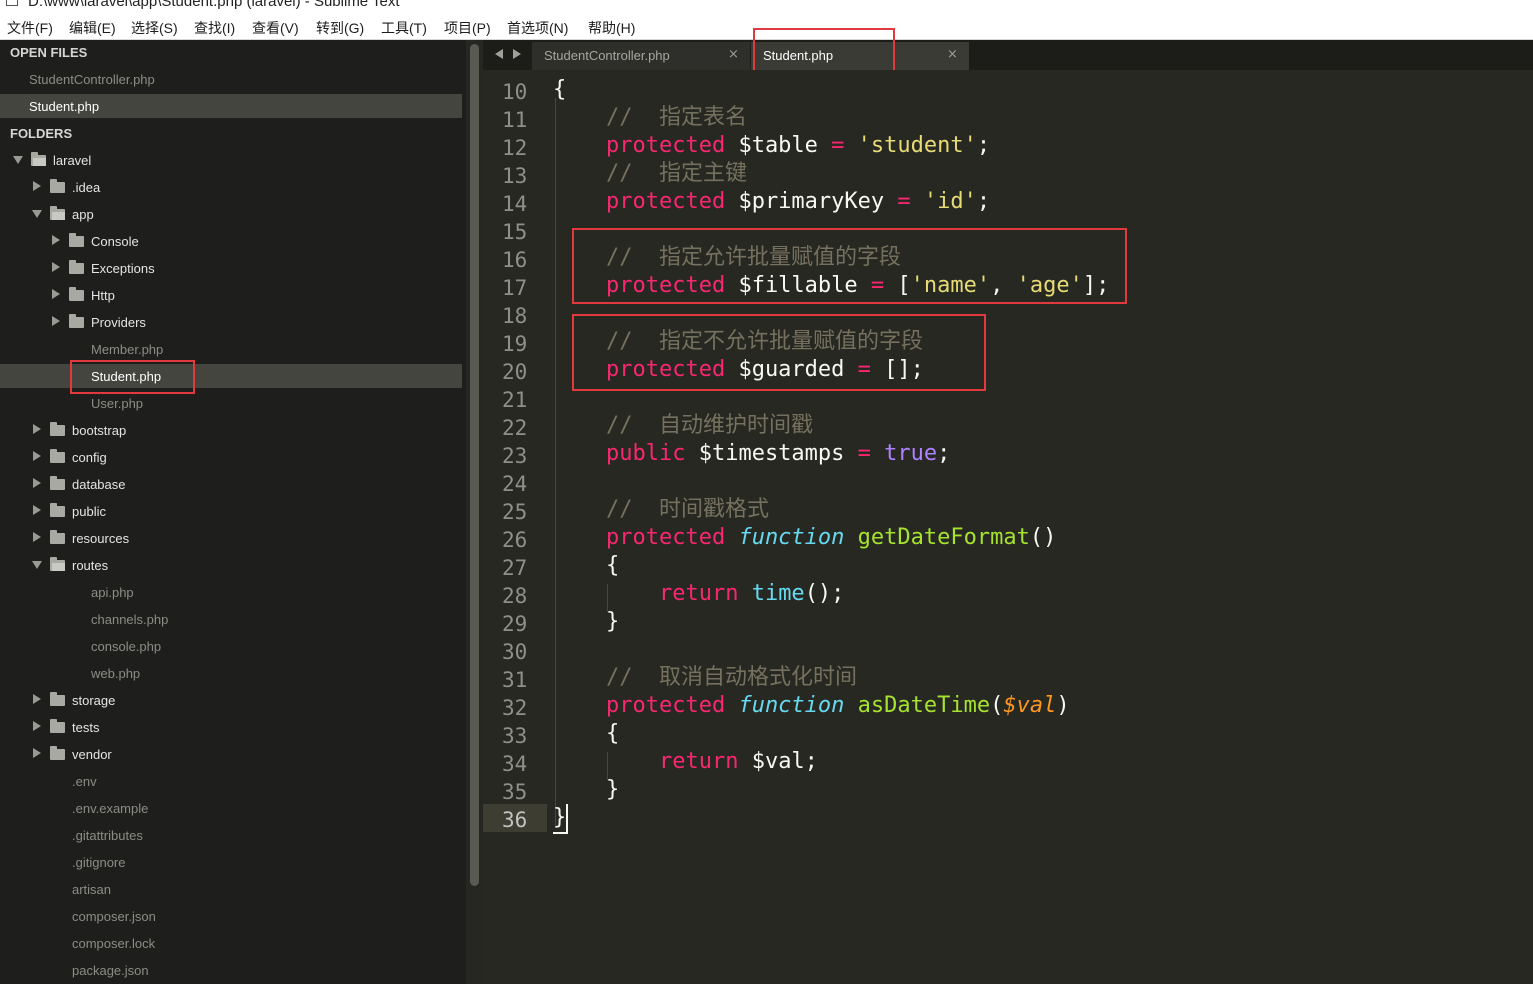  I want to click on line-number-row: 19, so click(515, 342).